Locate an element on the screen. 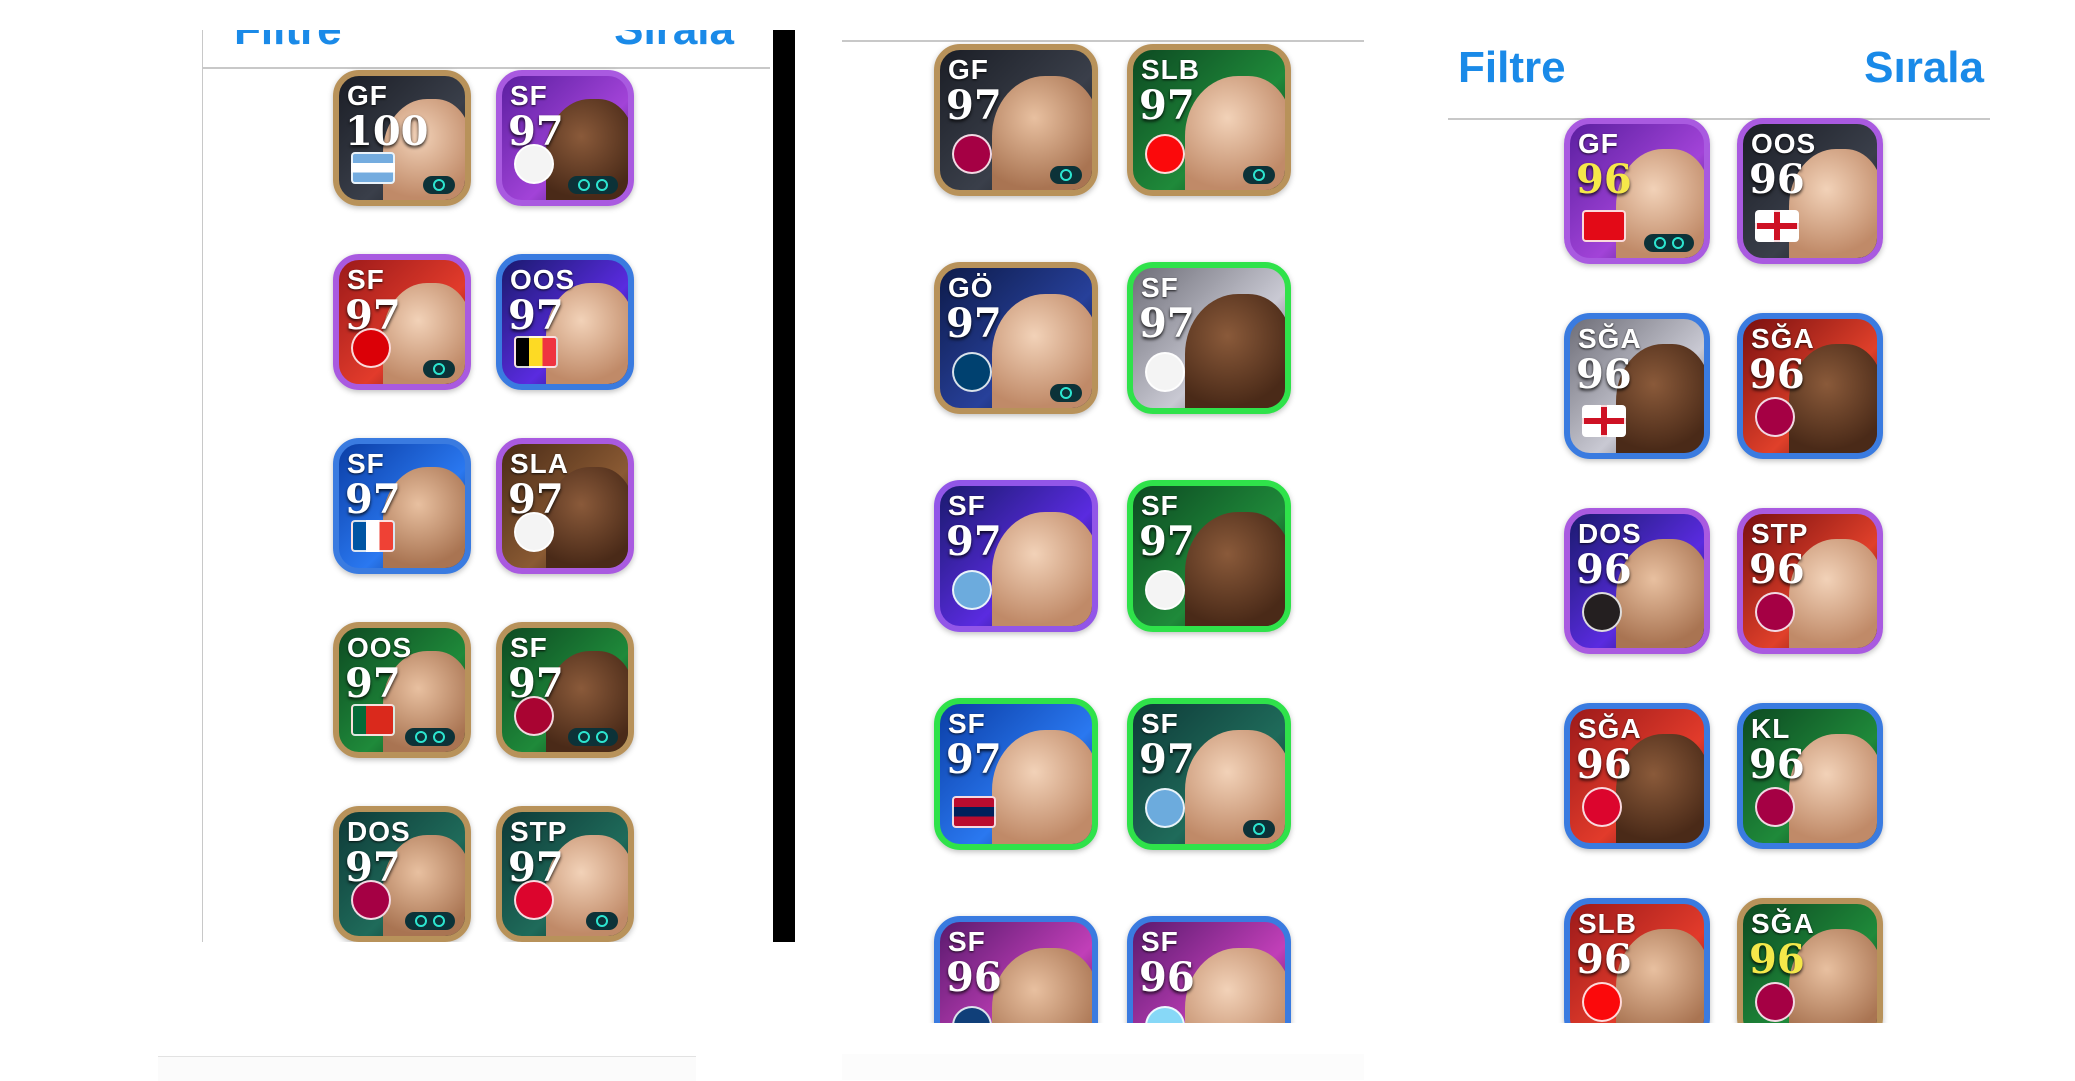 The height and width of the screenshot is (1081, 2075). club-munich-crest-icon is located at coordinates (1602, 807).